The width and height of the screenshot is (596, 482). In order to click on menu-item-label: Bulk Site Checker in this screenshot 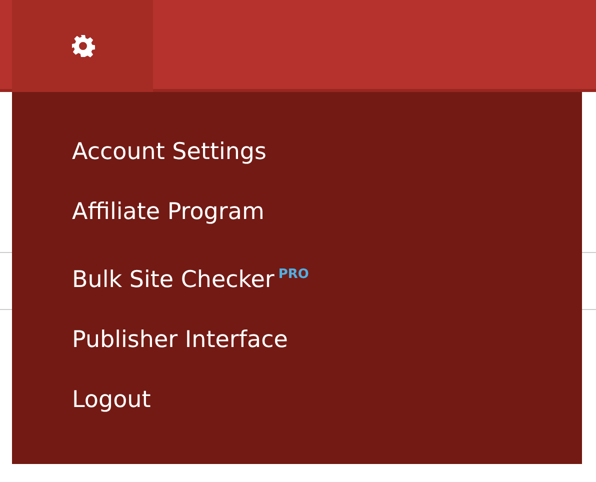, I will do `click(173, 280)`.